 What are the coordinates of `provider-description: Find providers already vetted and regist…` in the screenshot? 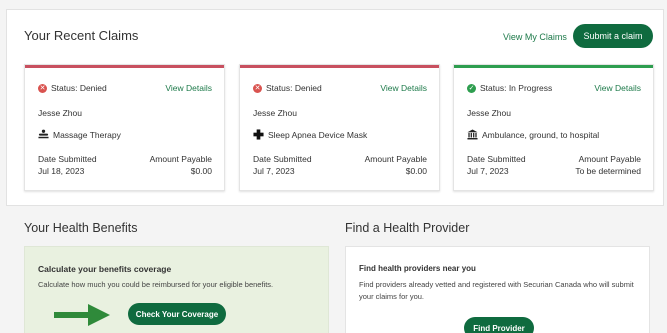 It's located at (496, 290).